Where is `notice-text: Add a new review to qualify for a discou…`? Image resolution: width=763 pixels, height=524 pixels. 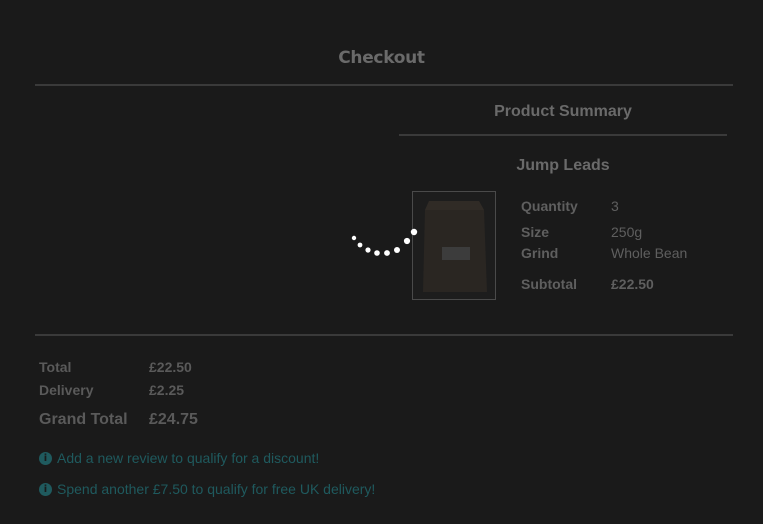
notice-text: Add a new review to qualify for a discou… is located at coordinates (188, 458).